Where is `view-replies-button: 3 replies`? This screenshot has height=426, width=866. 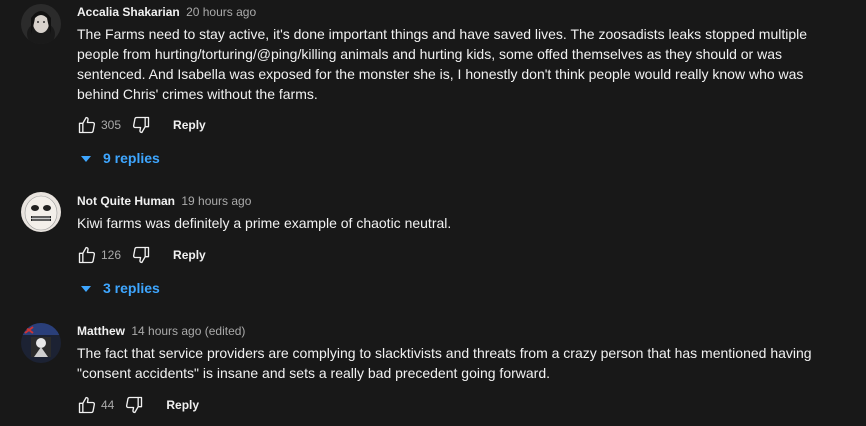
view-replies-button: 3 replies is located at coordinates (120, 288).